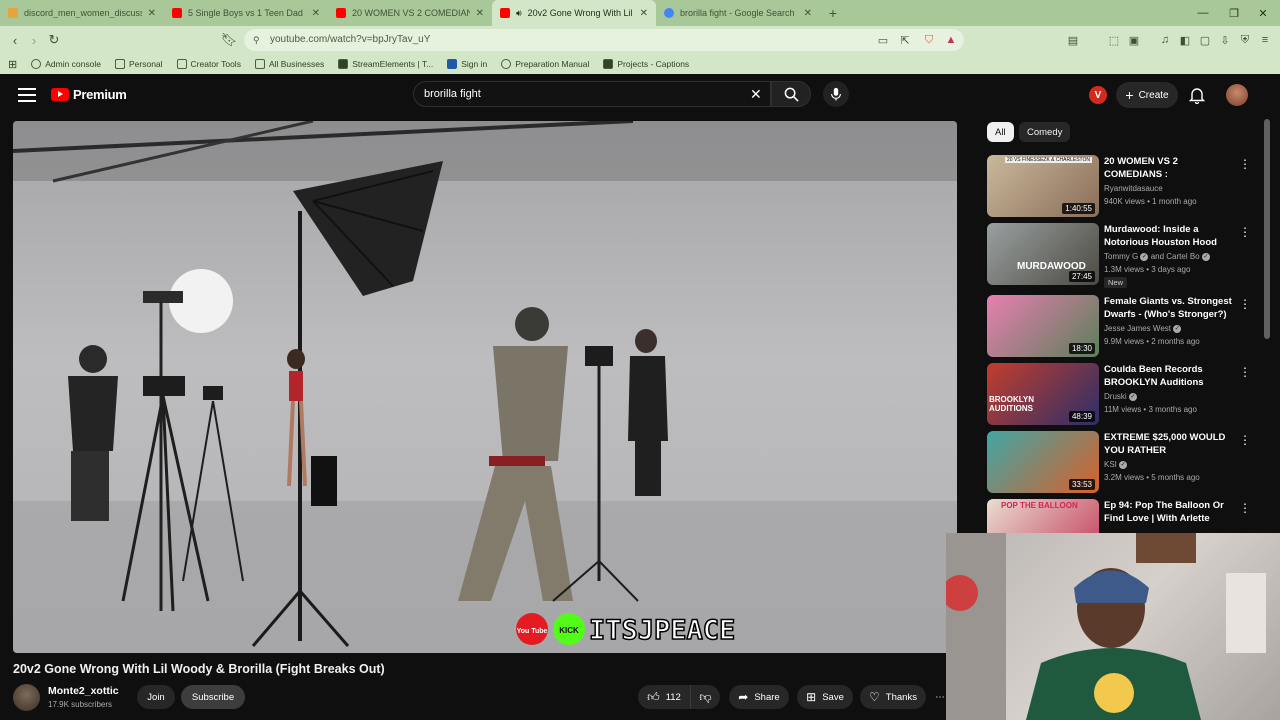 This screenshot has height=720, width=1280. What do you see at coordinates (646, 64) in the screenshot?
I see `bookmark-item: Projects - Captions` at bounding box center [646, 64].